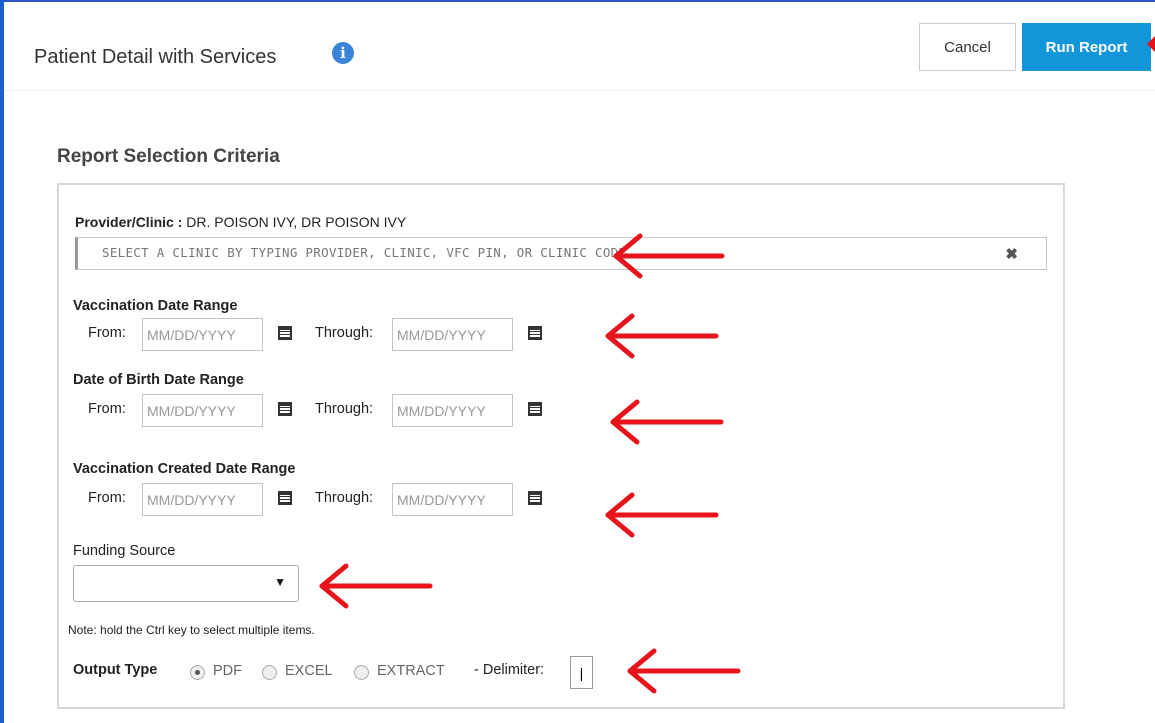 This screenshot has width=1155, height=723. Describe the element at coordinates (2, 361) in the screenshot. I see `window-frame-left` at that location.